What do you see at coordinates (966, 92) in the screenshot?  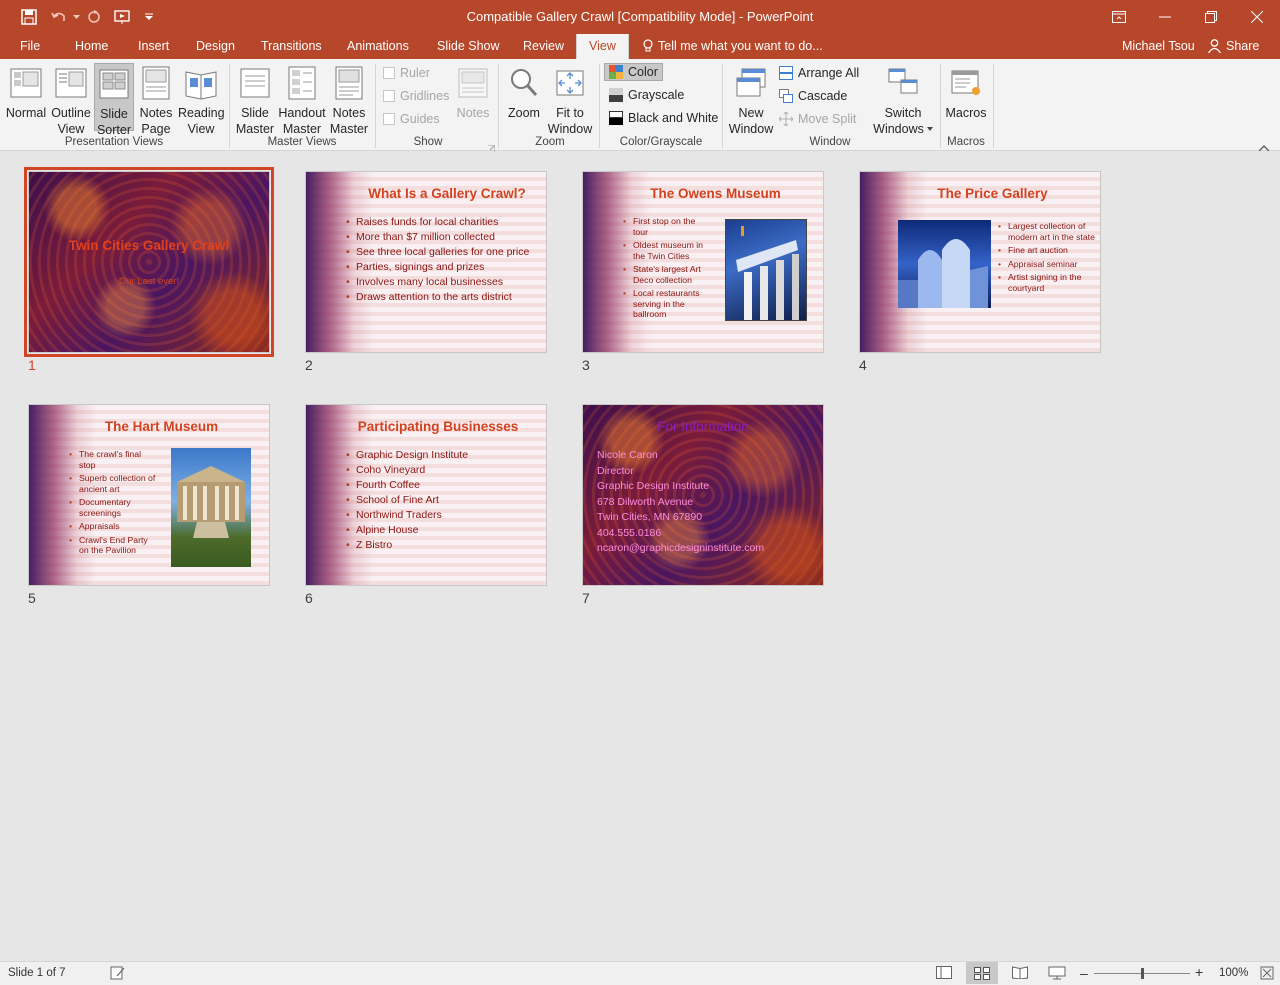 I see `macros-button: Macros` at bounding box center [966, 92].